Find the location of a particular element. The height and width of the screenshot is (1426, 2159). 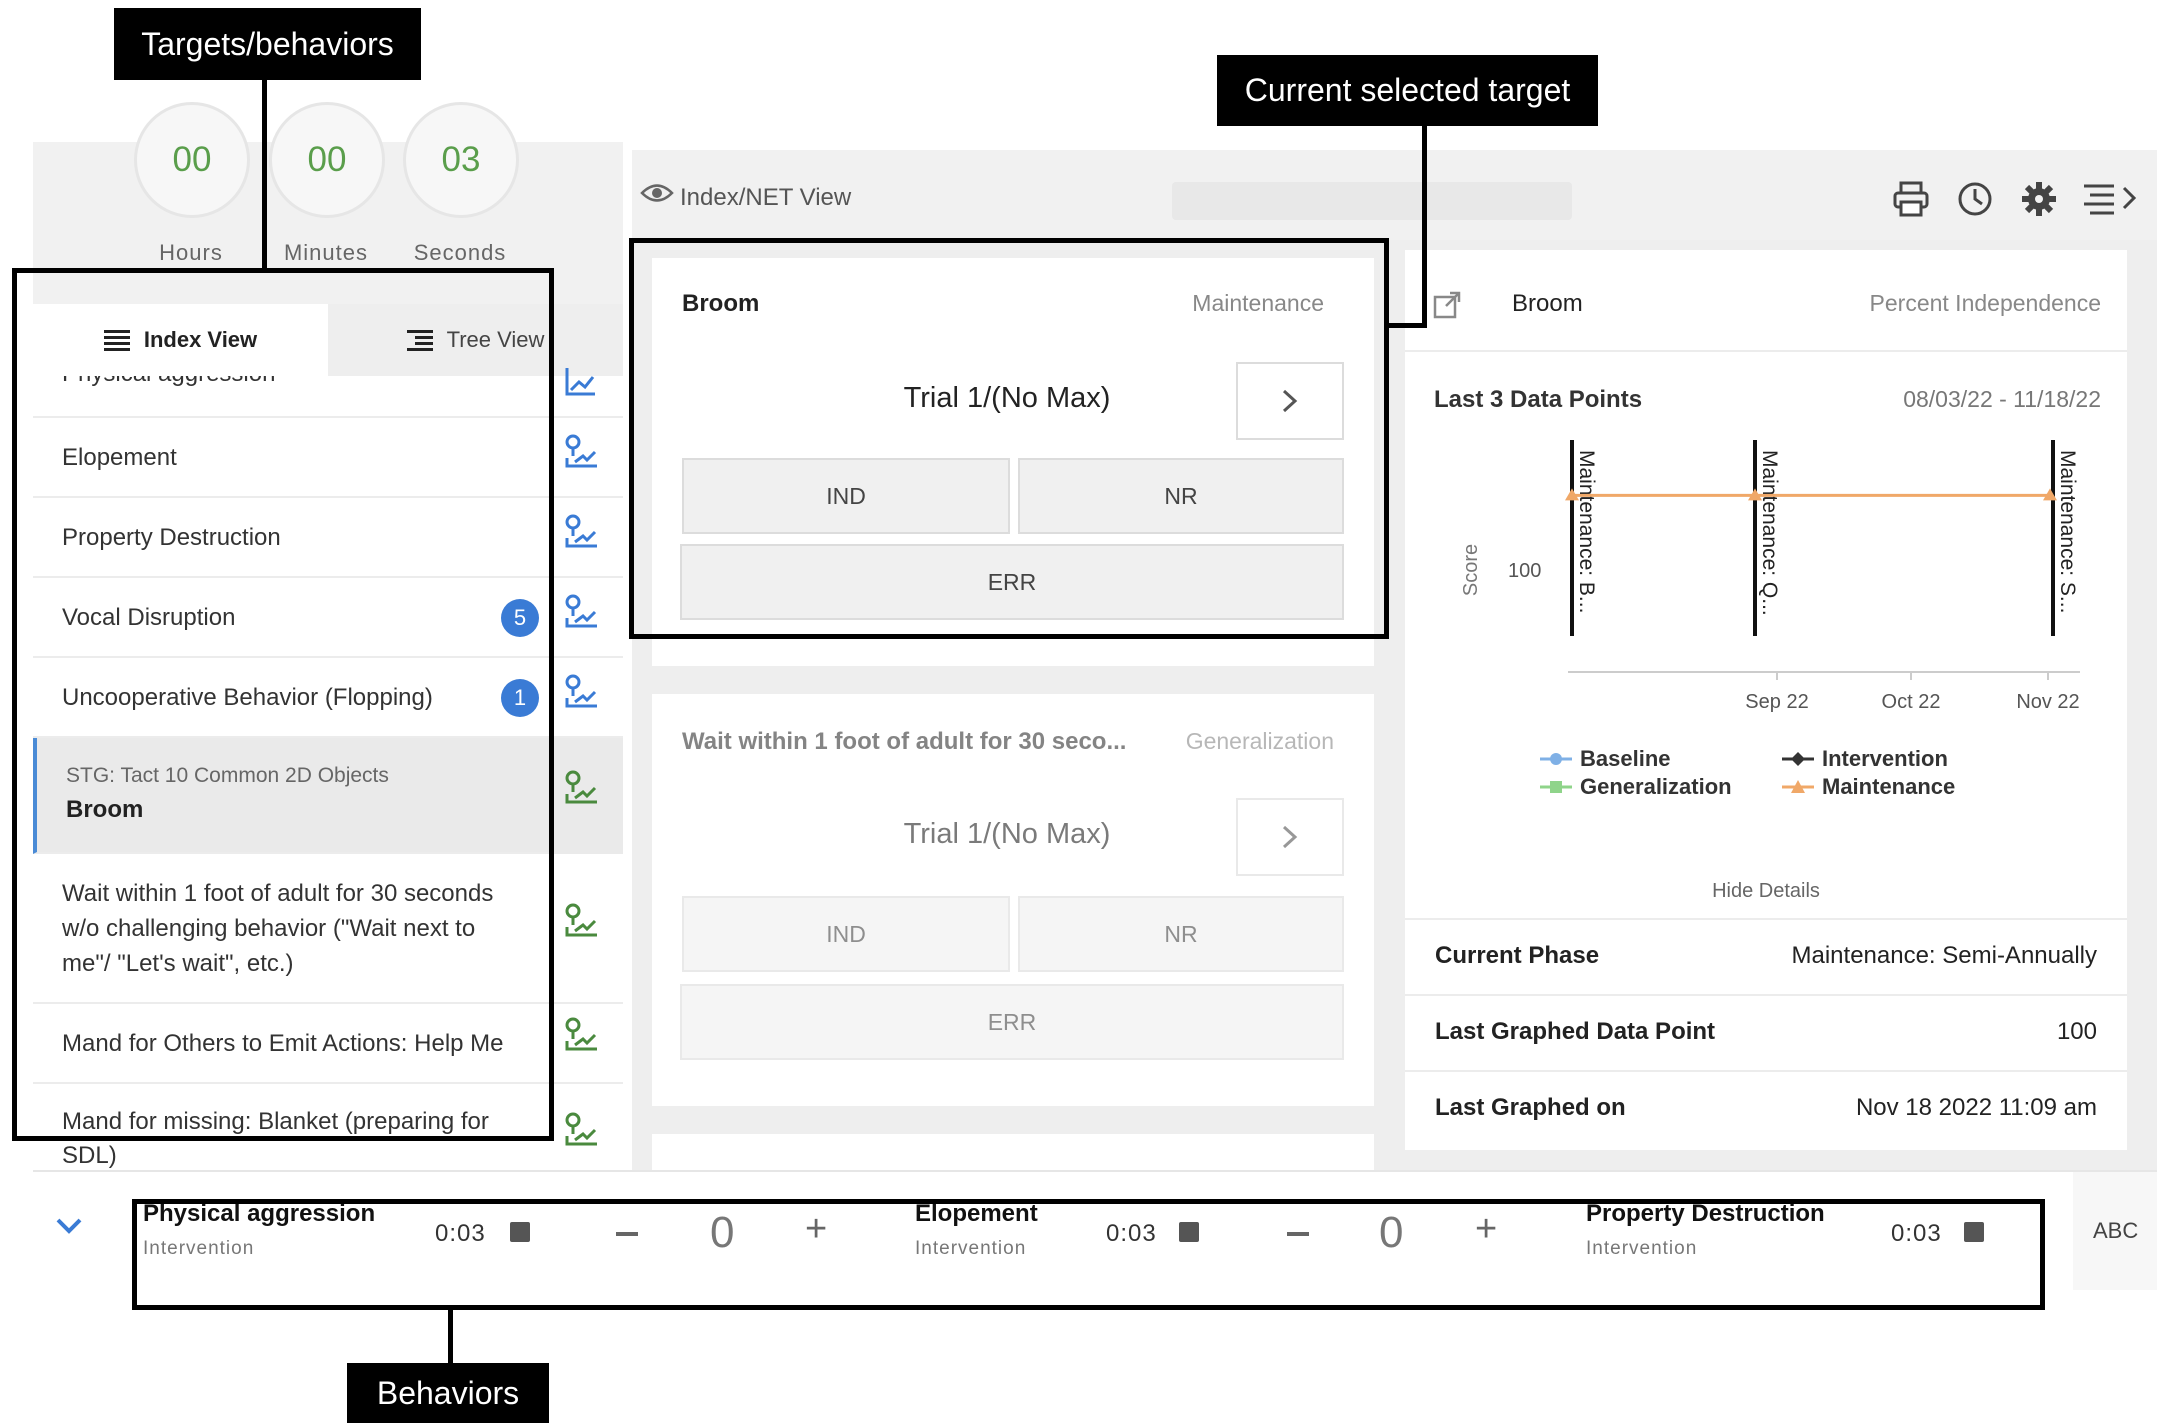

detail-row: Last Graphed on Nov 18 2022 11:09 am is located at coordinates (1766, 1108).